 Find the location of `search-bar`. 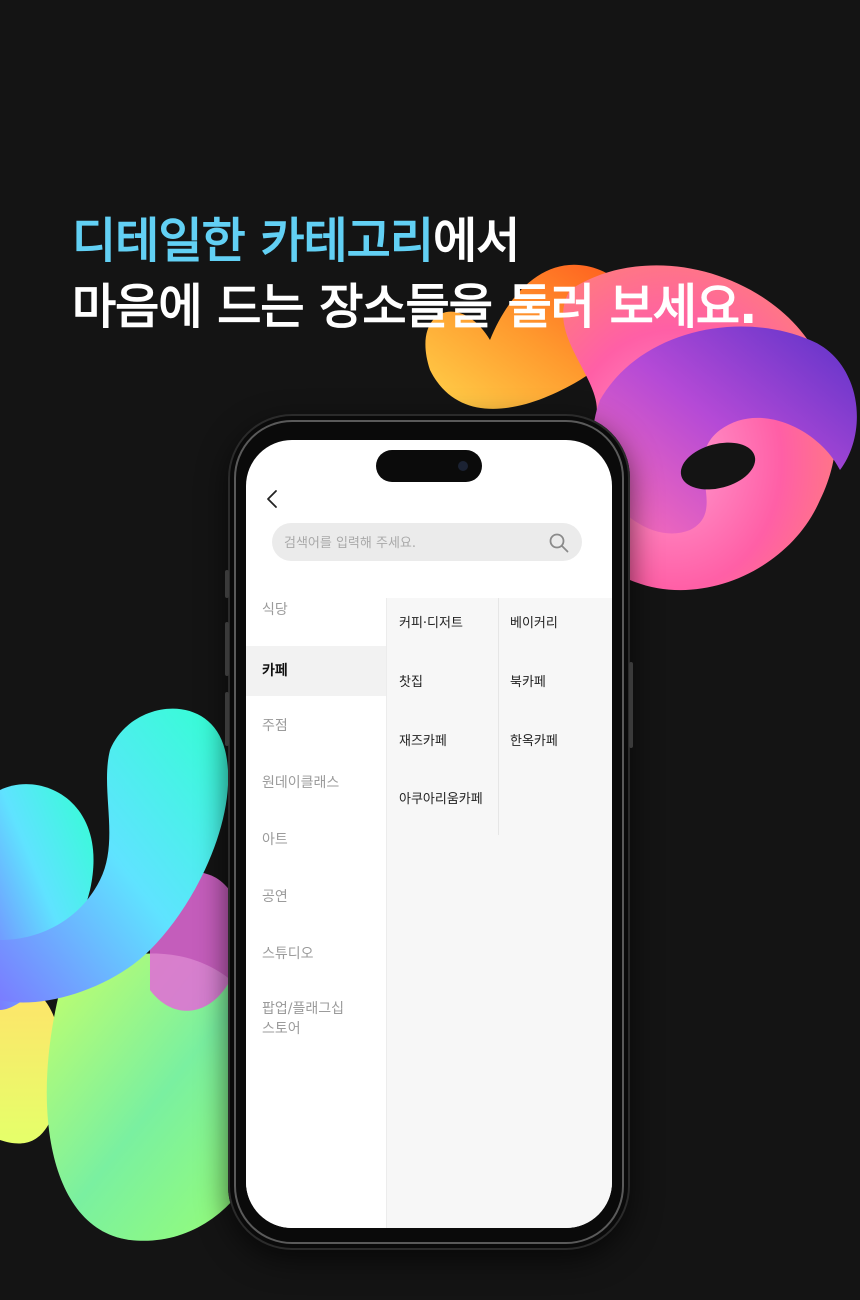

search-bar is located at coordinates (427, 543).